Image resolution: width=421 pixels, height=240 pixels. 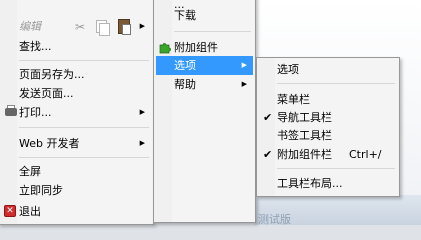 I want to click on menu-item-edit: 编辑 ✂ ▶, so click(x=76, y=26).